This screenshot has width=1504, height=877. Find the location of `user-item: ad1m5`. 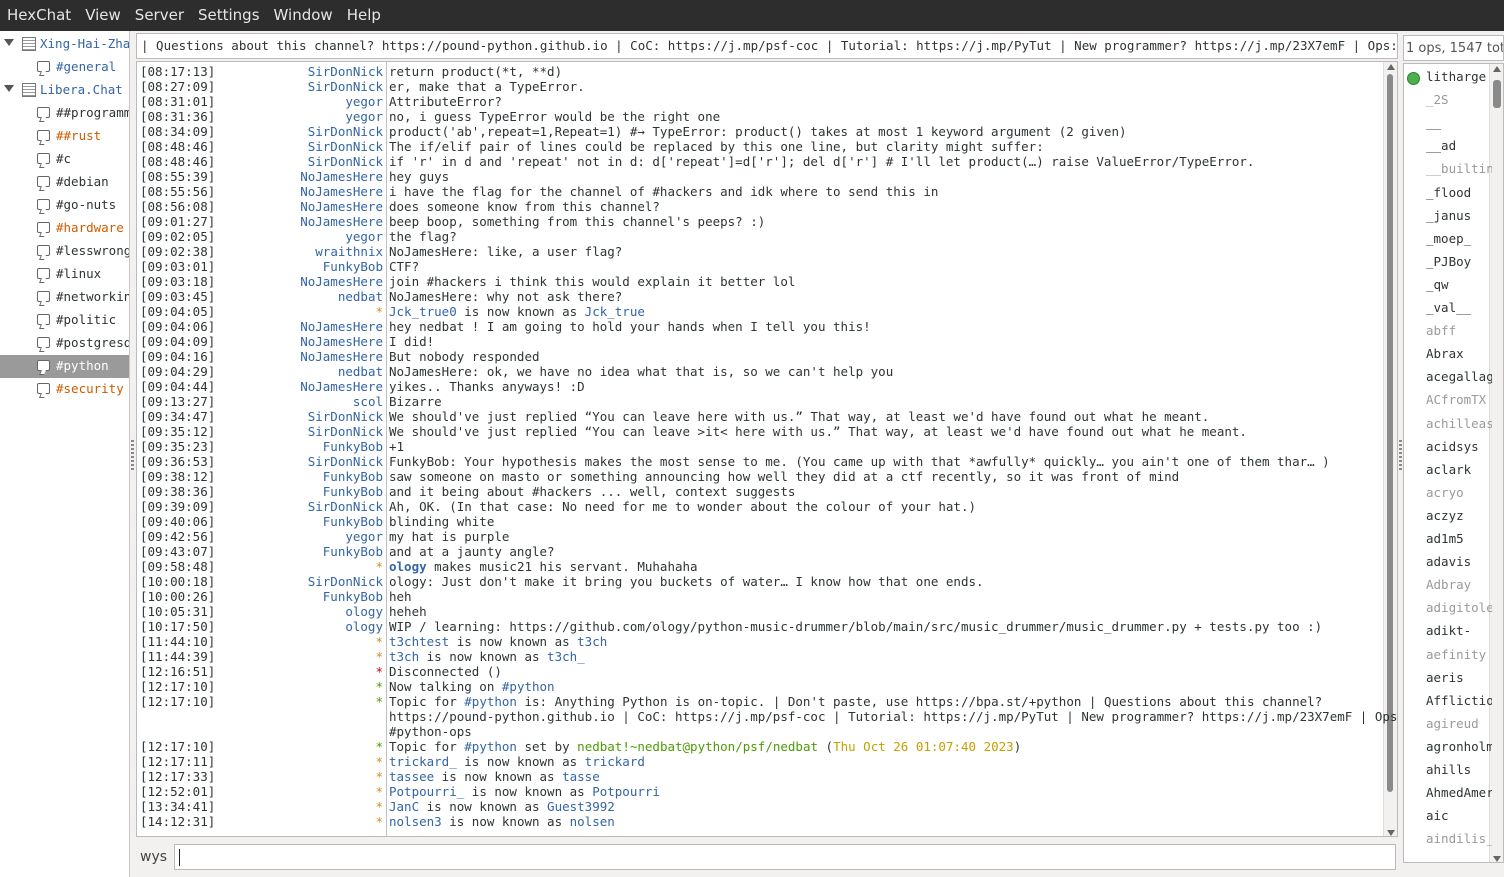

user-item: ad1m5 is located at coordinates (1459, 541).